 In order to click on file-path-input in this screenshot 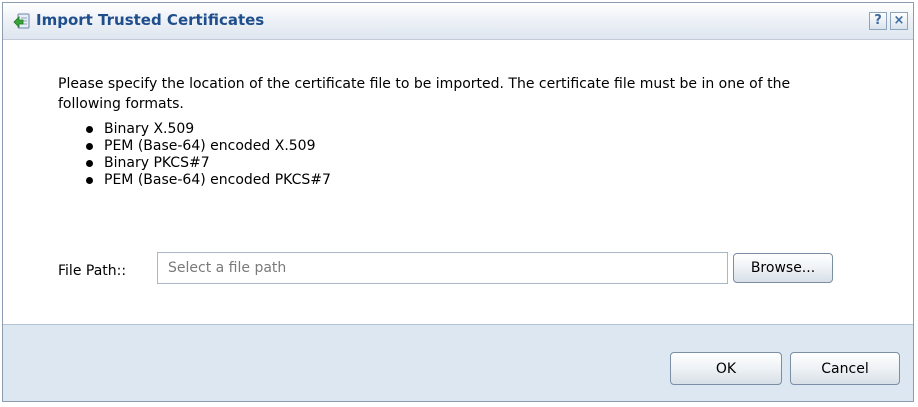, I will do `click(442, 268)`.